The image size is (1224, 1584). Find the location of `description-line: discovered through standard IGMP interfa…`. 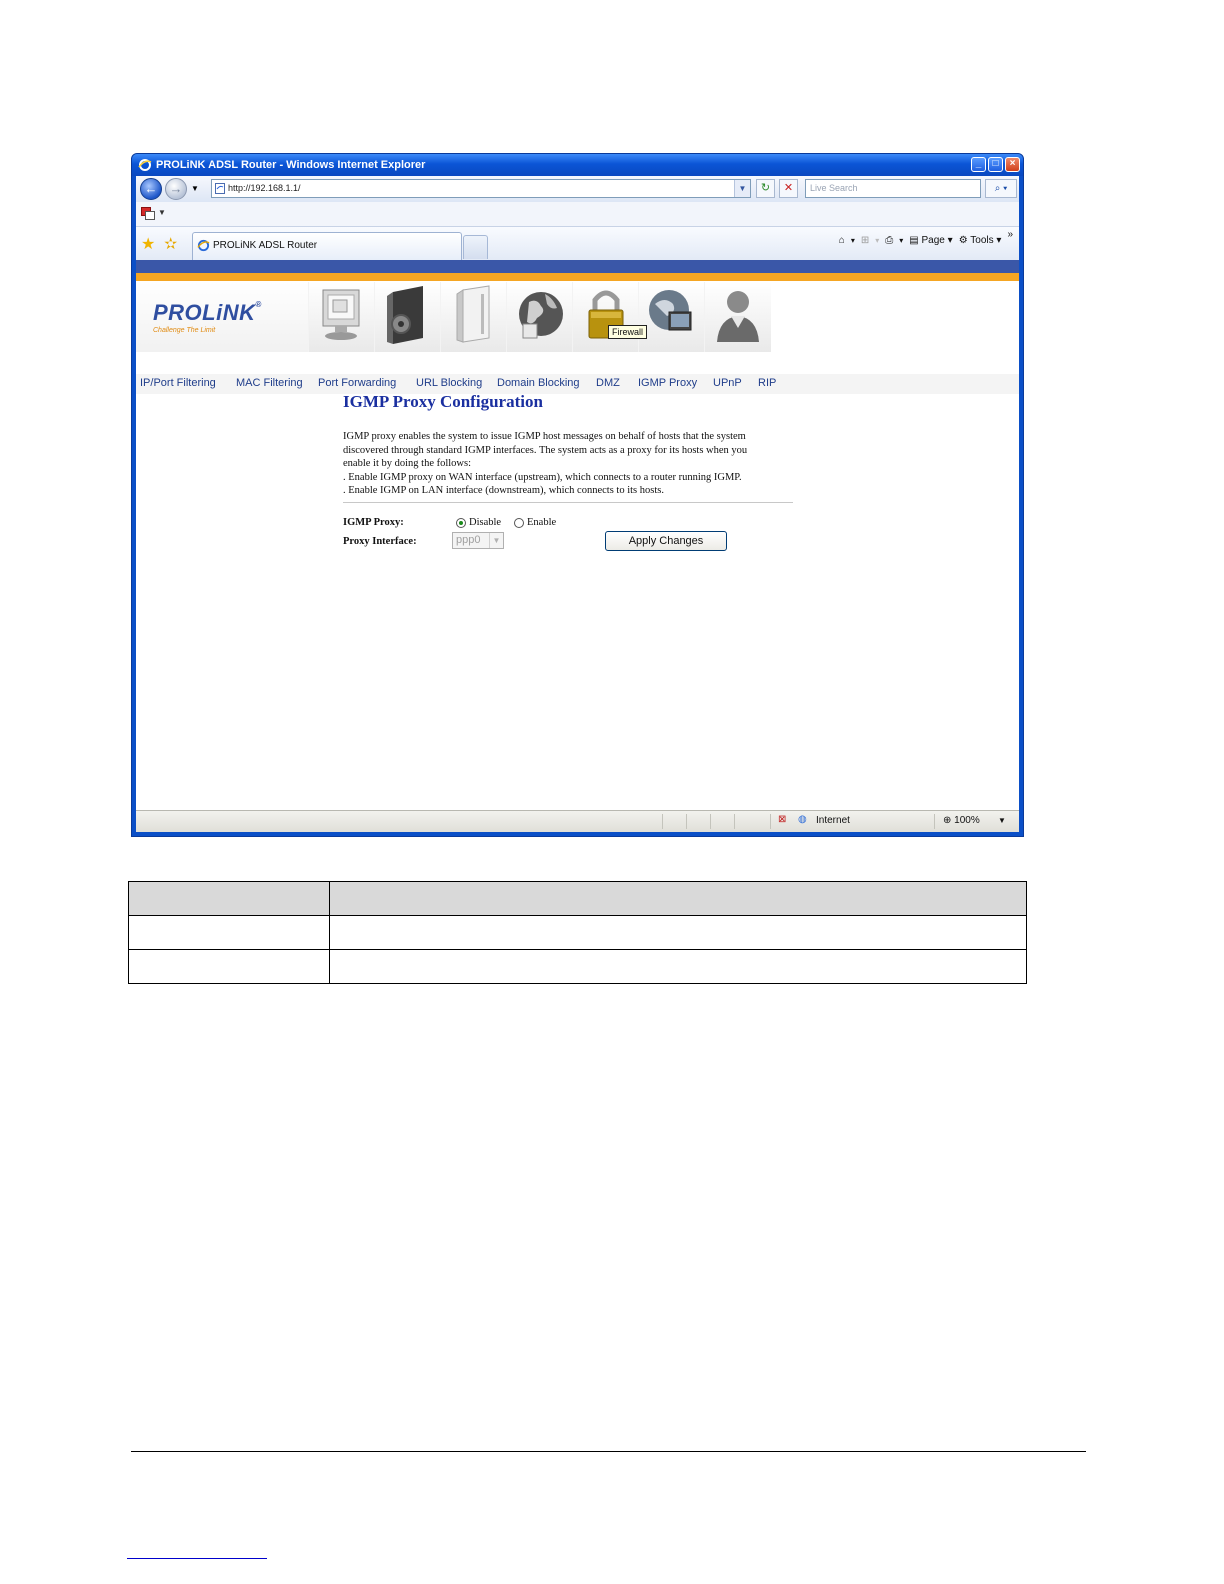

description-line: discovered through standard IGMP interfa… is located at coordinates (545, 450).